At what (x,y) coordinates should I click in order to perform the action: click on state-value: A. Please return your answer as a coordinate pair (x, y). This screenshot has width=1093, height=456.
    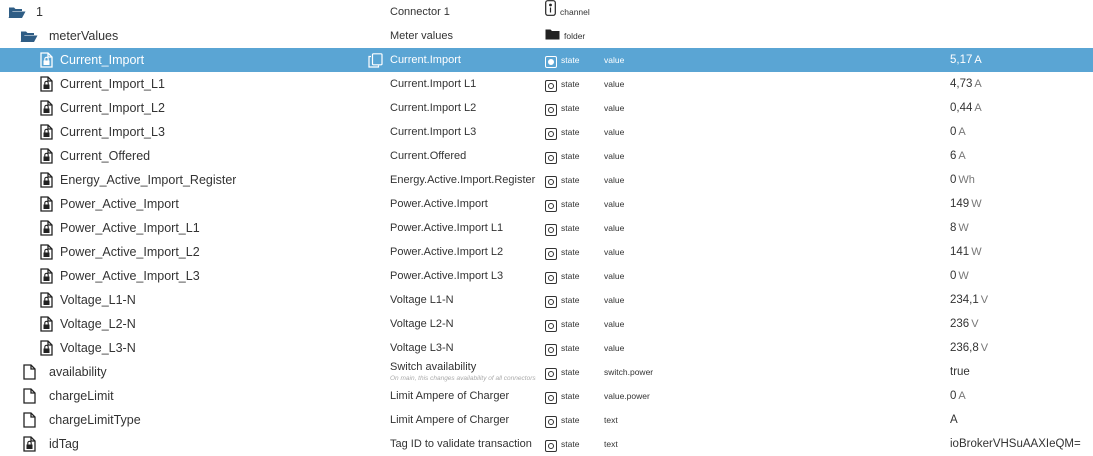
    Looking at the image, I should click on (1021, 420).